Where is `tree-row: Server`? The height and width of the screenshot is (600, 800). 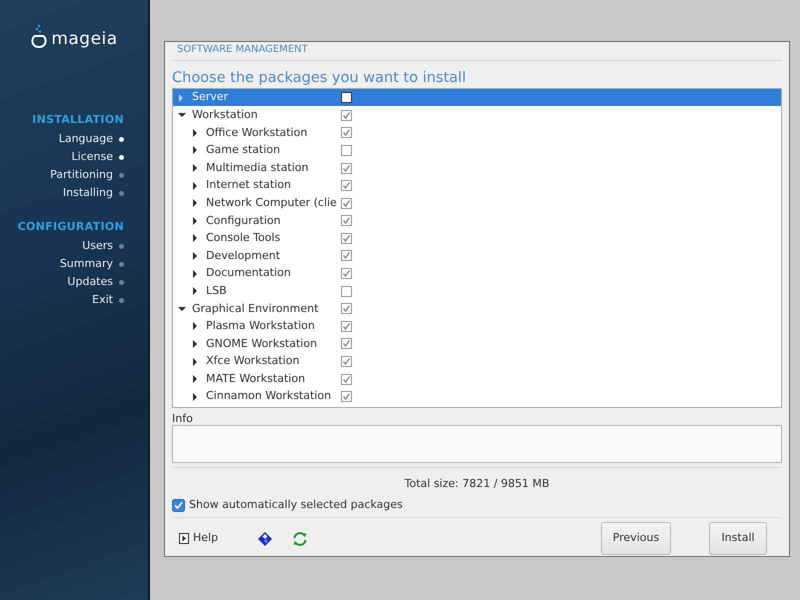
tree-row: Server is located at coordinates (477, 97).